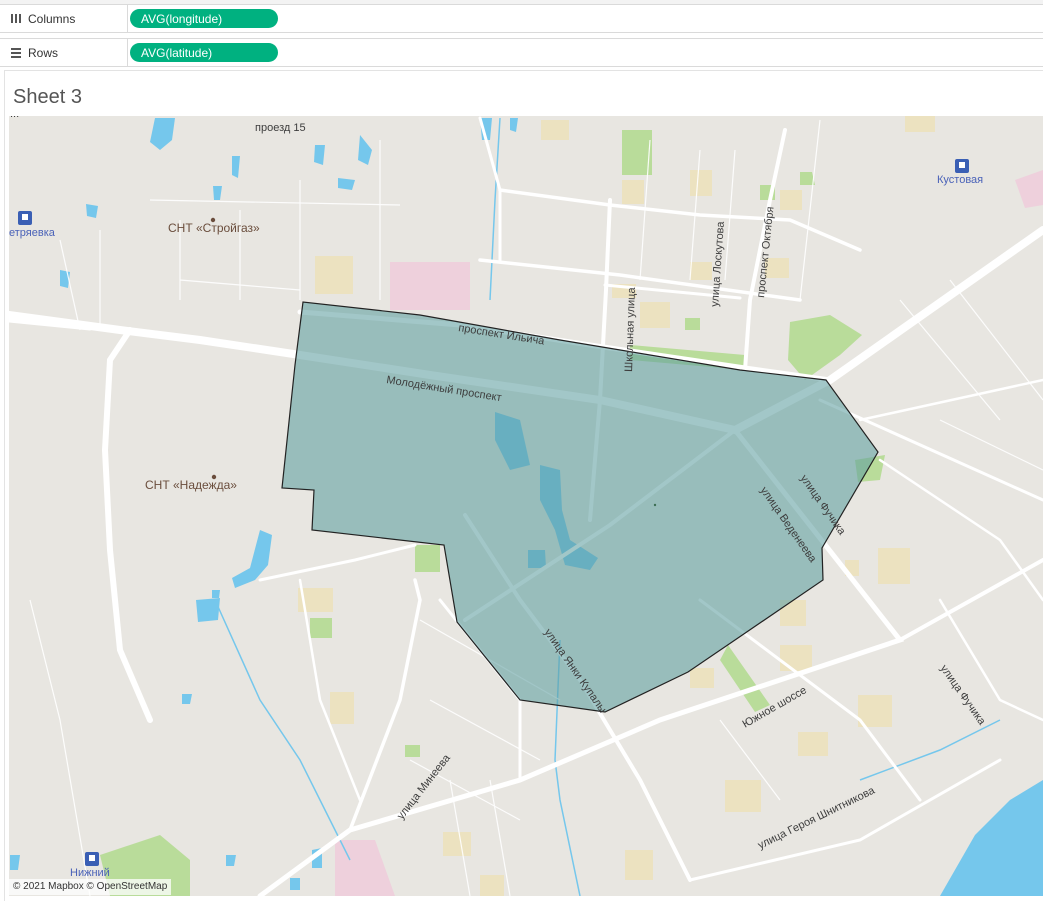 The image size is (1043, 901). What do you see at coordinates (47, 97) in the screenshot?
I see `sheet-title: Sheet 3` at bounding box center [47, 97].